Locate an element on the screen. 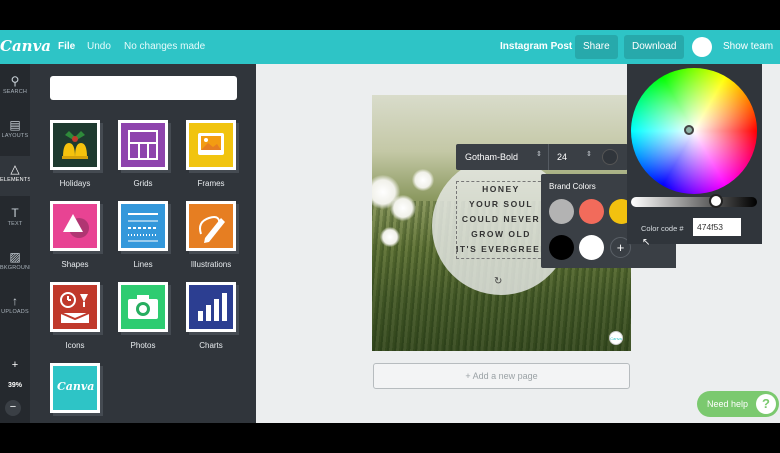 This screenshot has height=453, width=780. nav-search: ⚲ SEARCH is located at coordinates (15, 88).